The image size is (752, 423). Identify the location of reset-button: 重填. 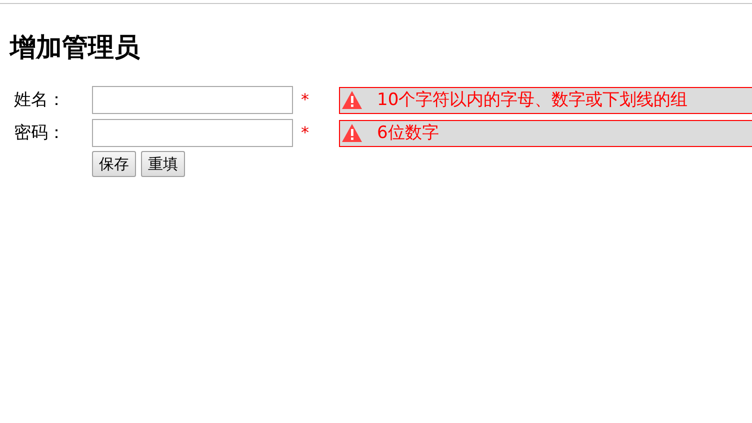
(163, 164).